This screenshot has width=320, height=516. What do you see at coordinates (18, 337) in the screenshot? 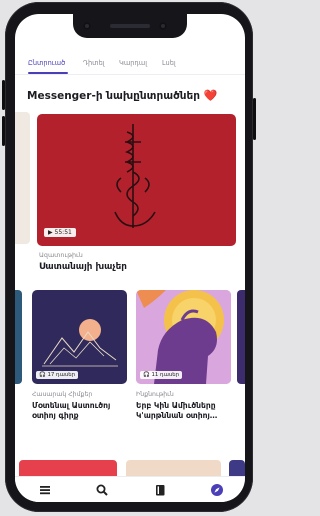
I see `card-peek-left` at bounding box center [18, 337].